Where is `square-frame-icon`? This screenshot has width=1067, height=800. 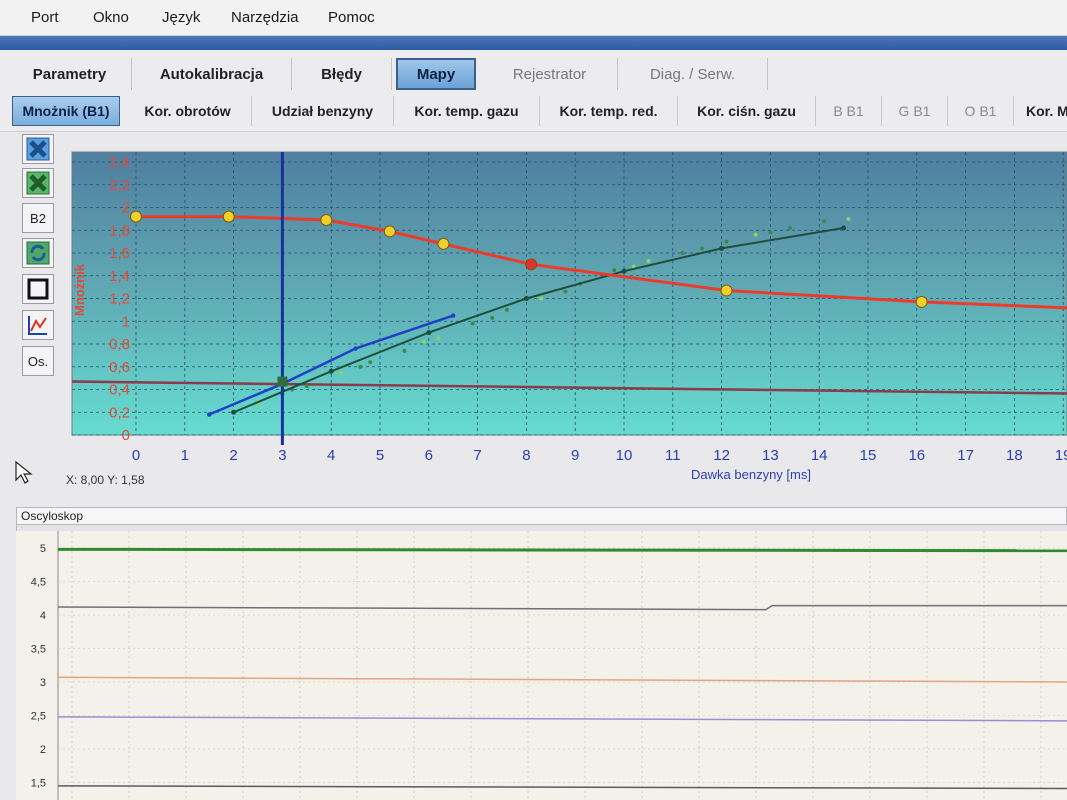 square-frame-icon is located at coordinates (38, 289).